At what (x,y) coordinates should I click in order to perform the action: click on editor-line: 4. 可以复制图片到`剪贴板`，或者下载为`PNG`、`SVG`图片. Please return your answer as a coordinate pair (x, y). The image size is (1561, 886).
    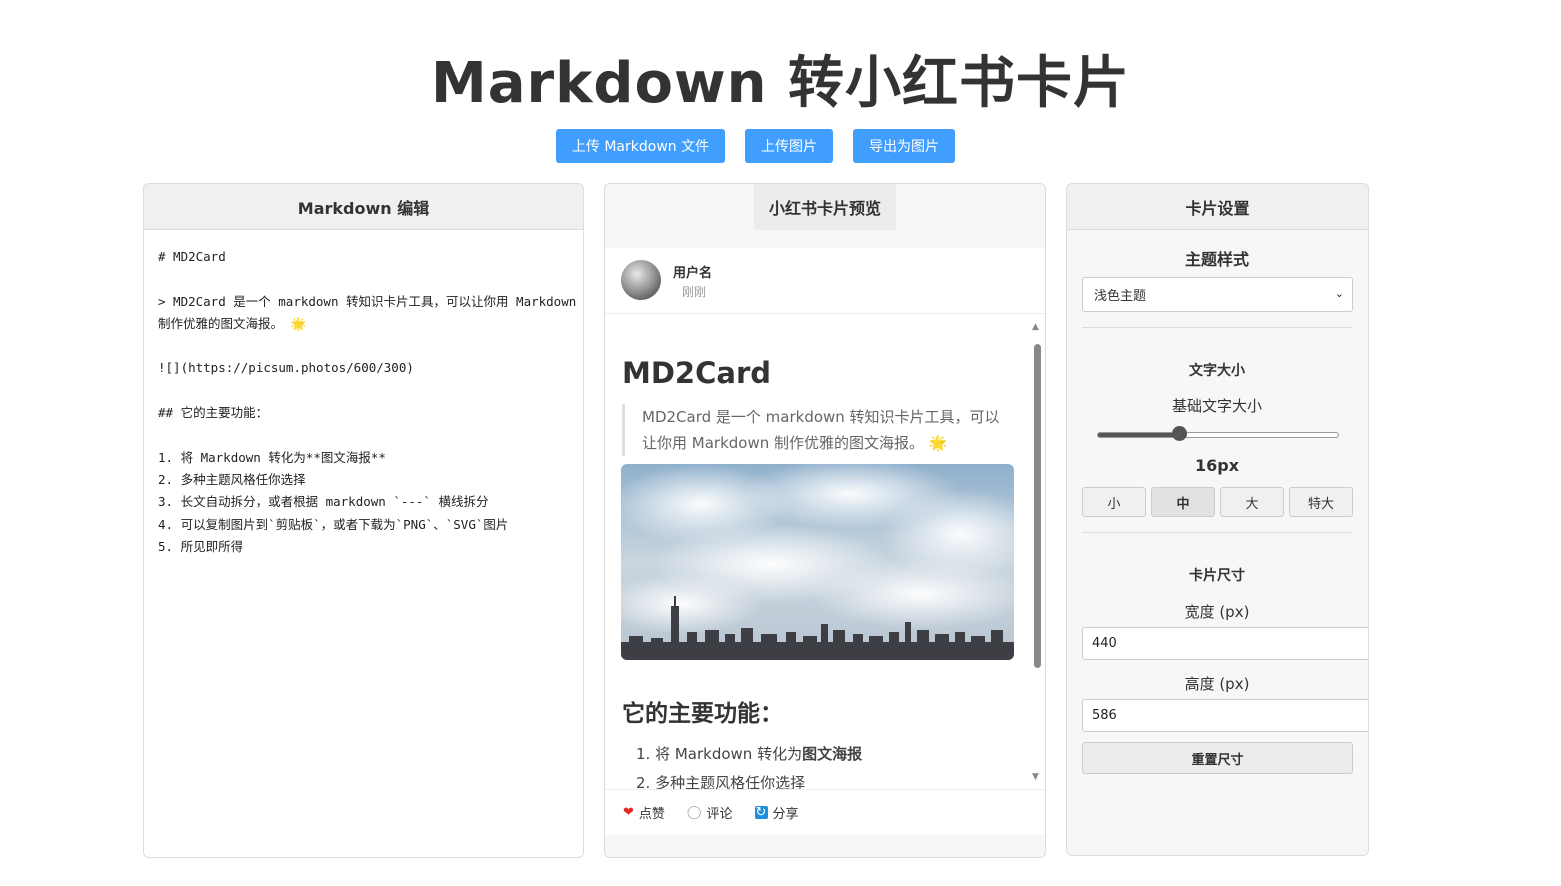
    Looking at the image, I should click on (333, 524).